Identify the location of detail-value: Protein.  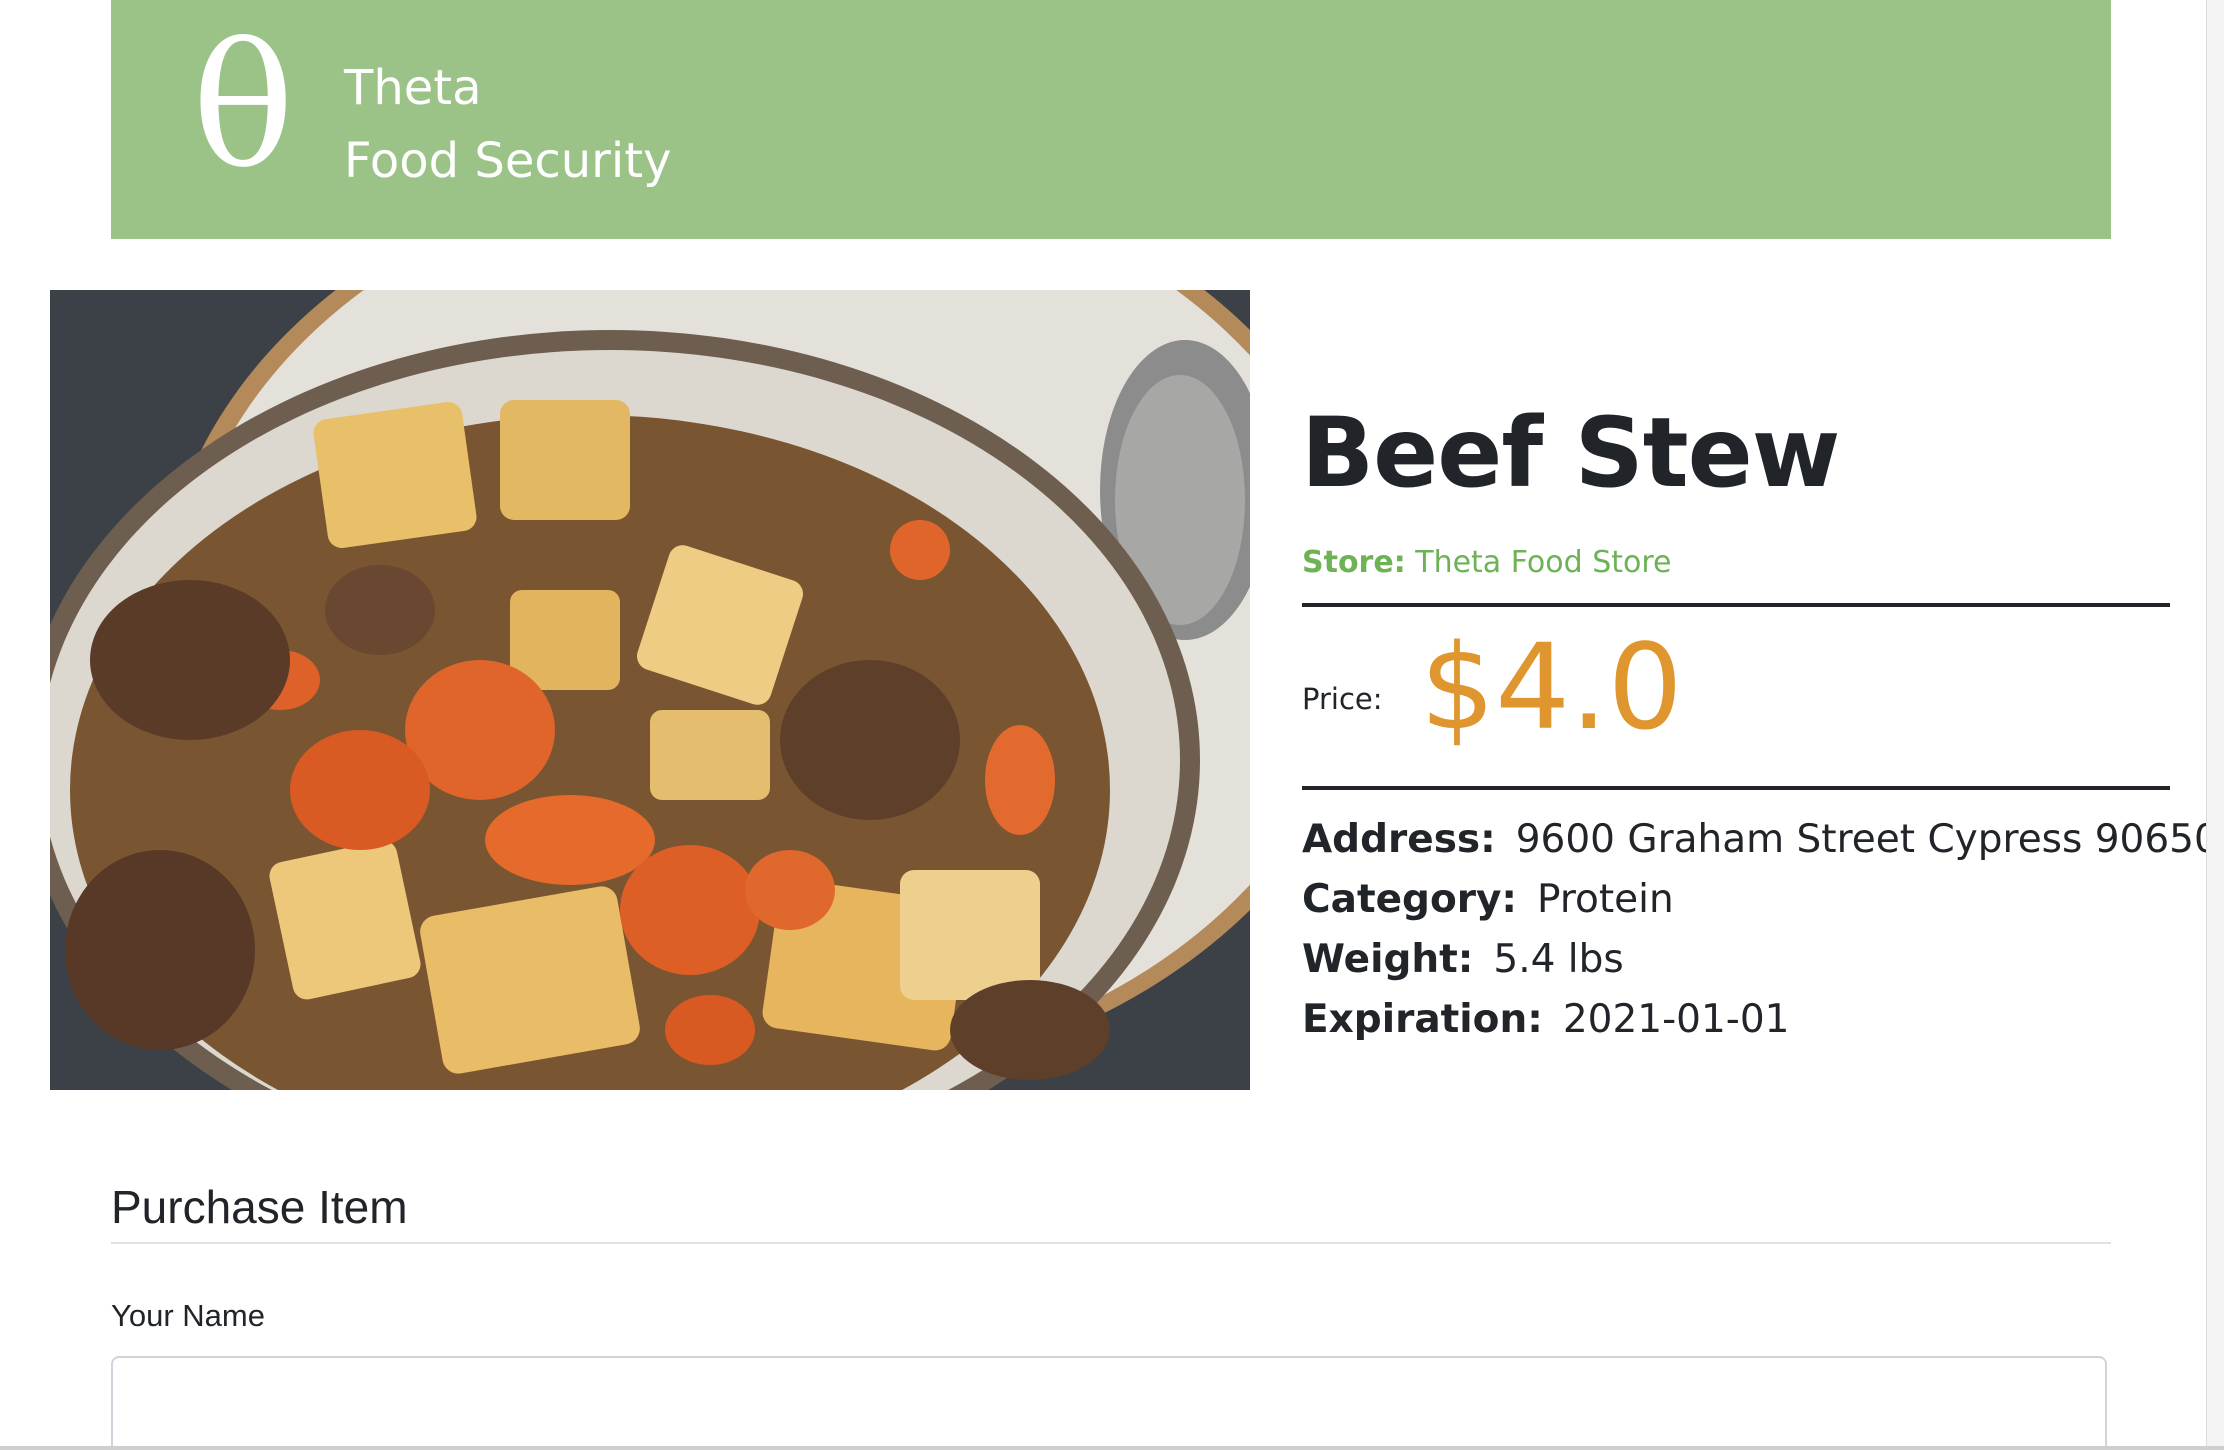
(1605, 899).